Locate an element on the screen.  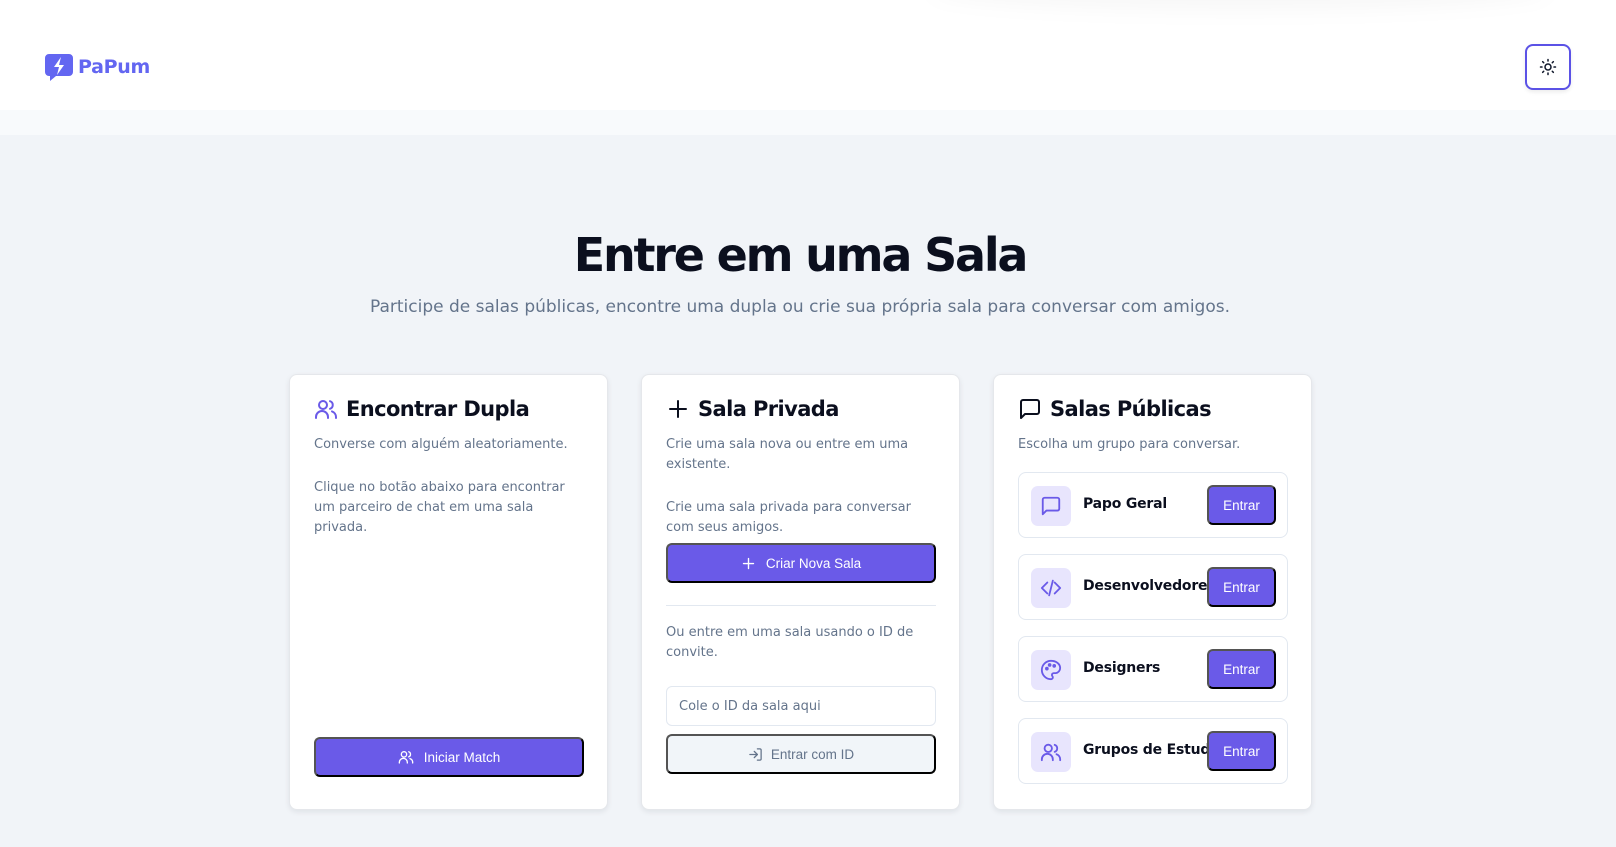
match-card-title: Encontrar Dupla is located at coordinates (438, 409).